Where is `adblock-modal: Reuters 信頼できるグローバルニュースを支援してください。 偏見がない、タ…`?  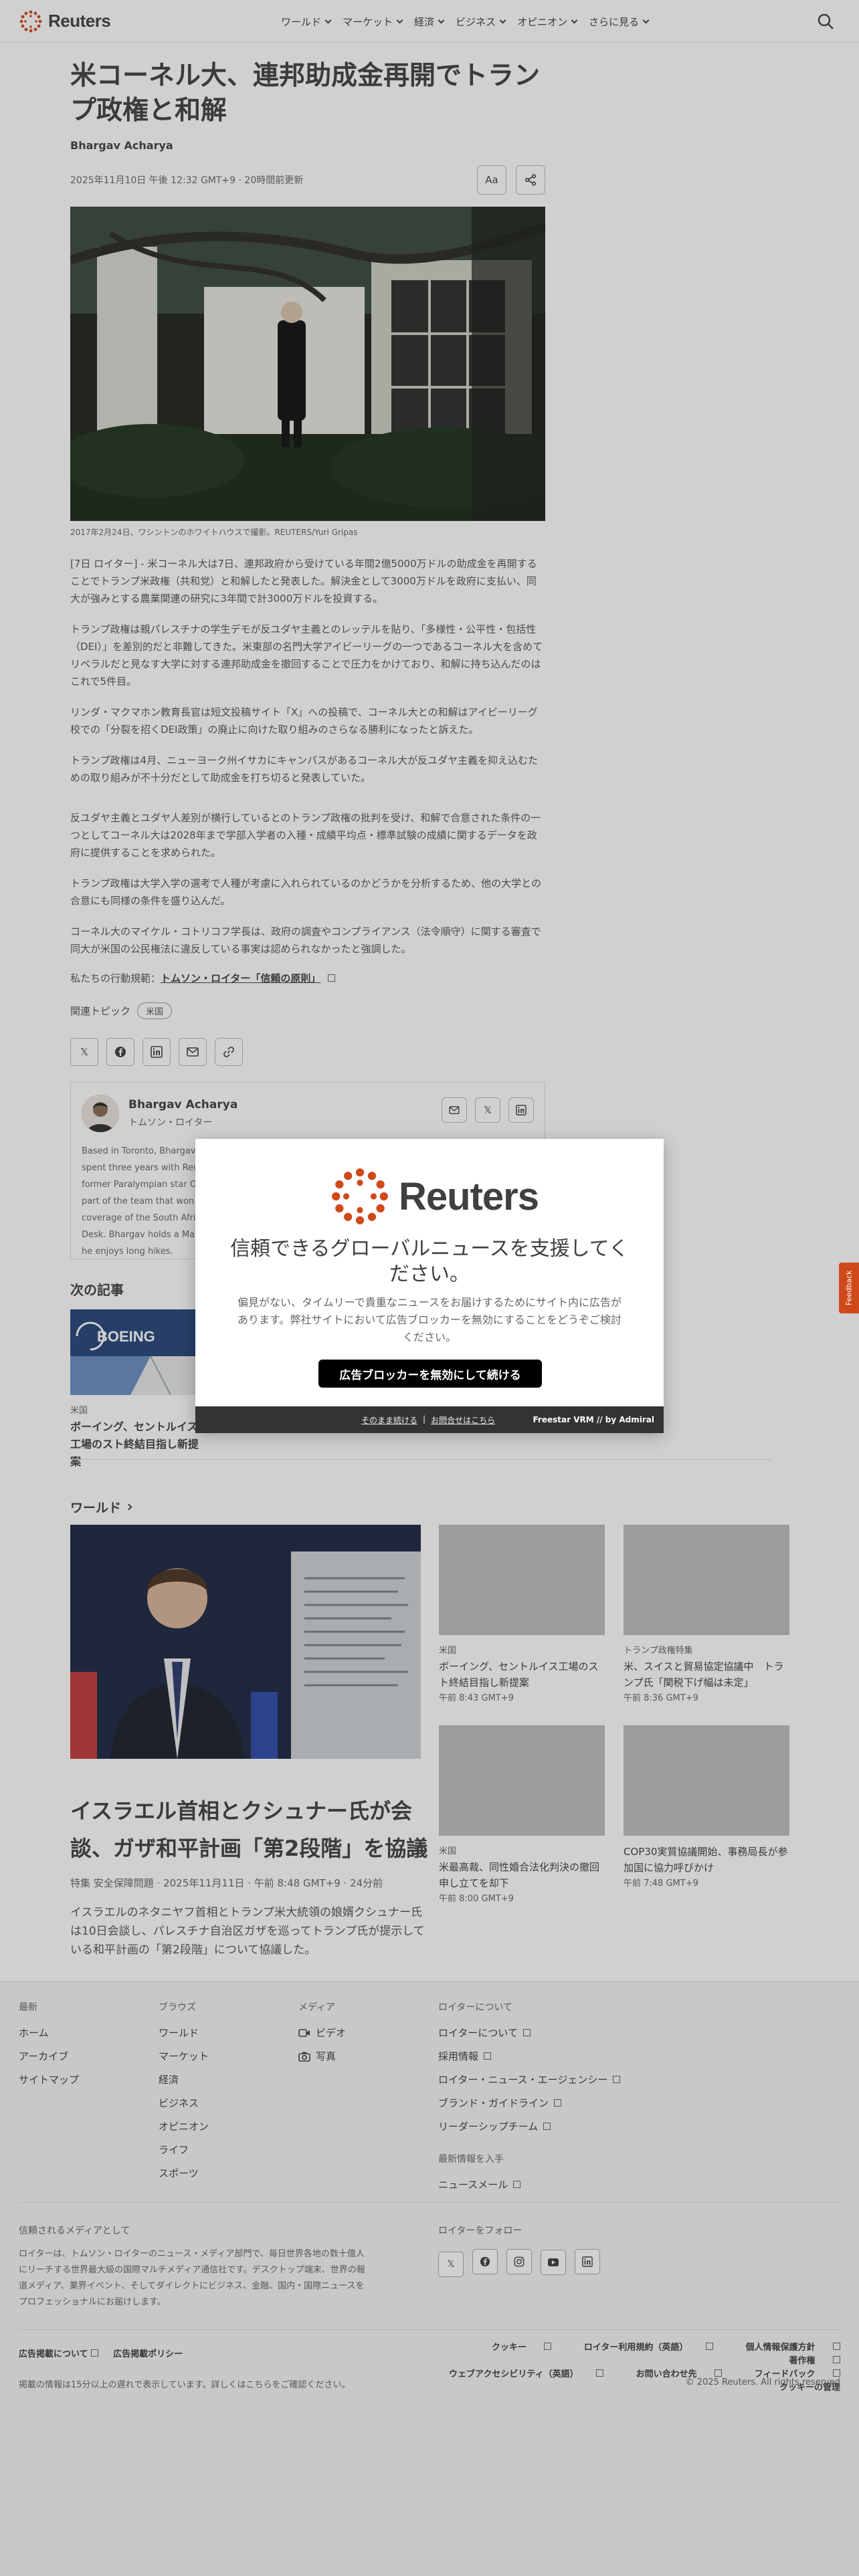 adblock-modal: Reuters 信頼できるグローバルニュースを支援してください。 偏見がない、タ… is located at coordinates (429, 1286).